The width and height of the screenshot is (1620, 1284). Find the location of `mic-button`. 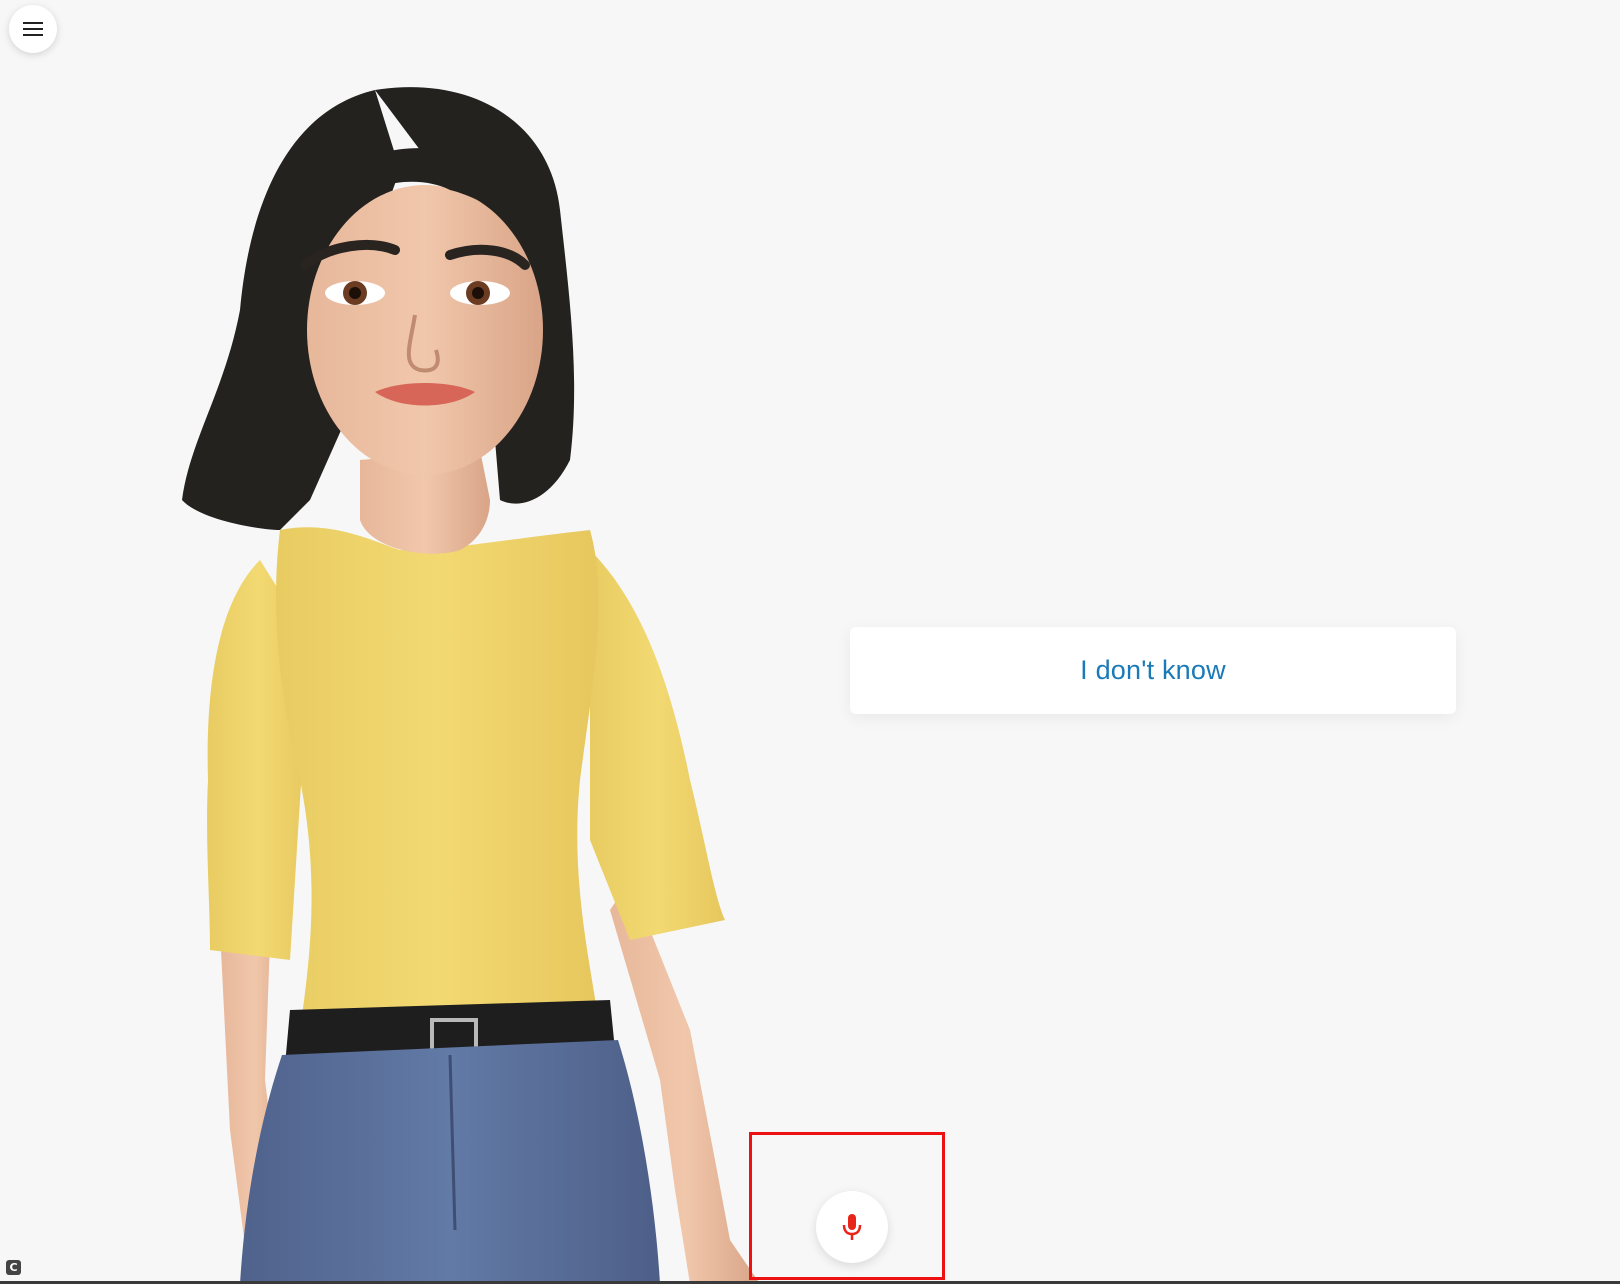

mic-button is located at coordinates (852, 1227).